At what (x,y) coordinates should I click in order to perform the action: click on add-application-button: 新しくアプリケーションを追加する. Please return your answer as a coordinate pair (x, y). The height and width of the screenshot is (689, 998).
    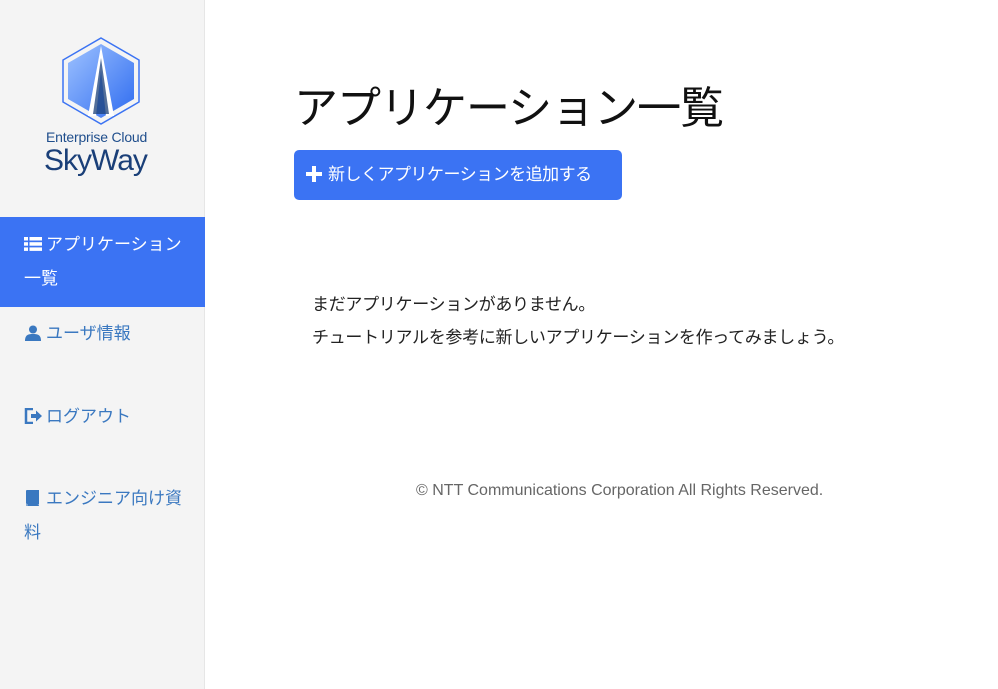
    Looking at the image, I should click on (458, 175).